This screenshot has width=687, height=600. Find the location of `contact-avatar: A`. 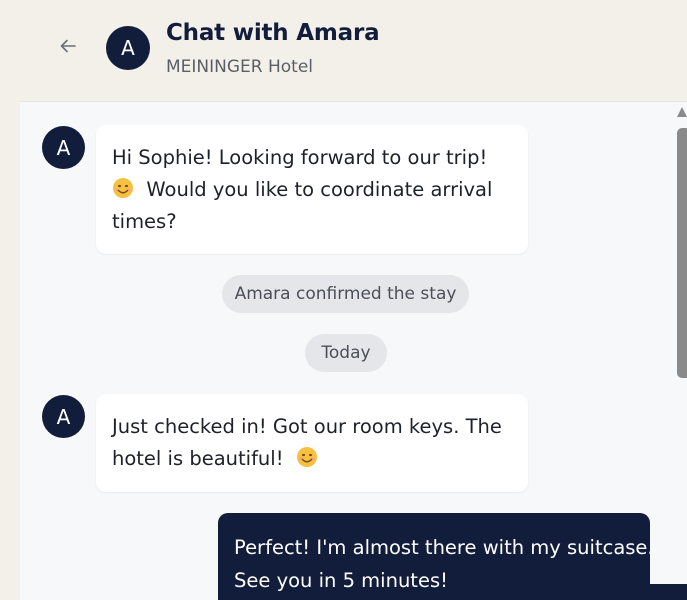

contact-avatar: A is located at coordinates (128, 48).